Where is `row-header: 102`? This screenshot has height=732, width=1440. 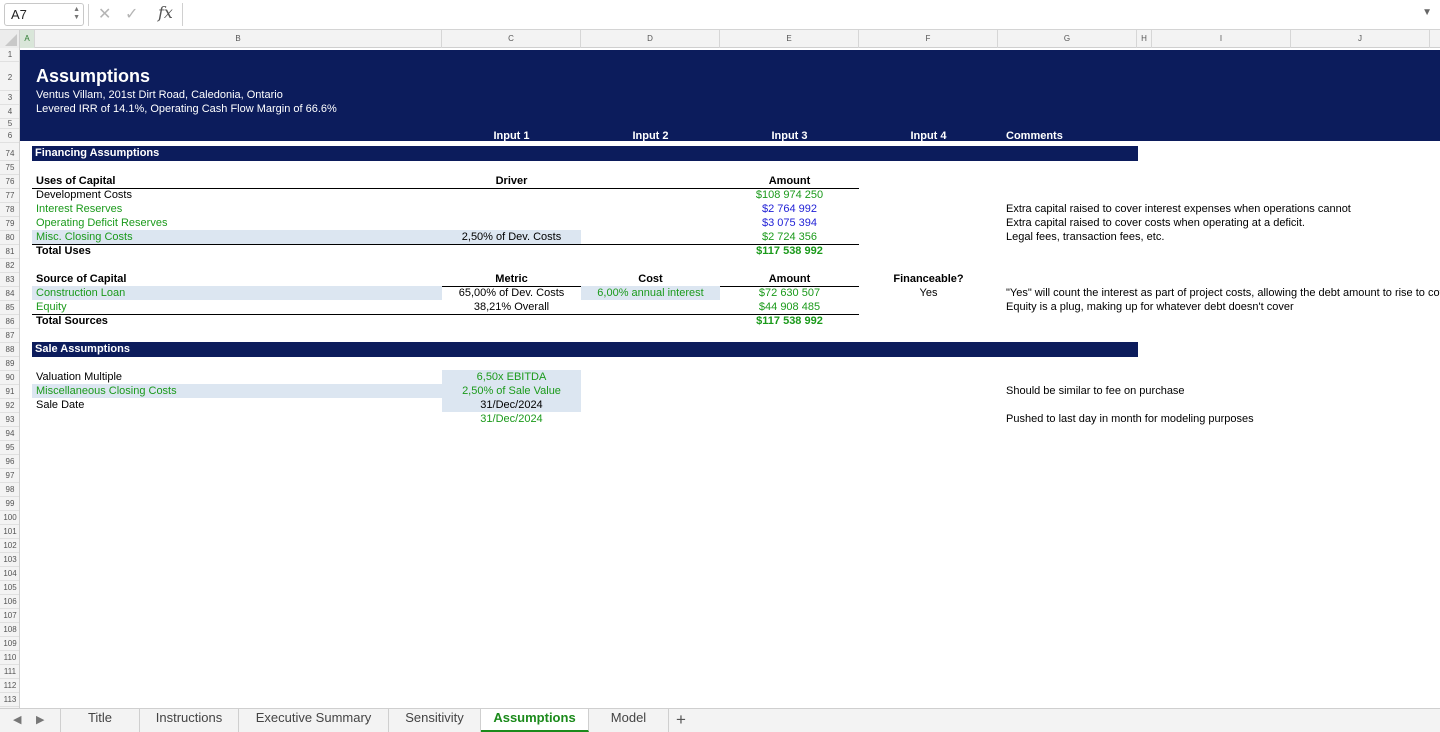
row-header: 102 is located at coordinates (9, 546).